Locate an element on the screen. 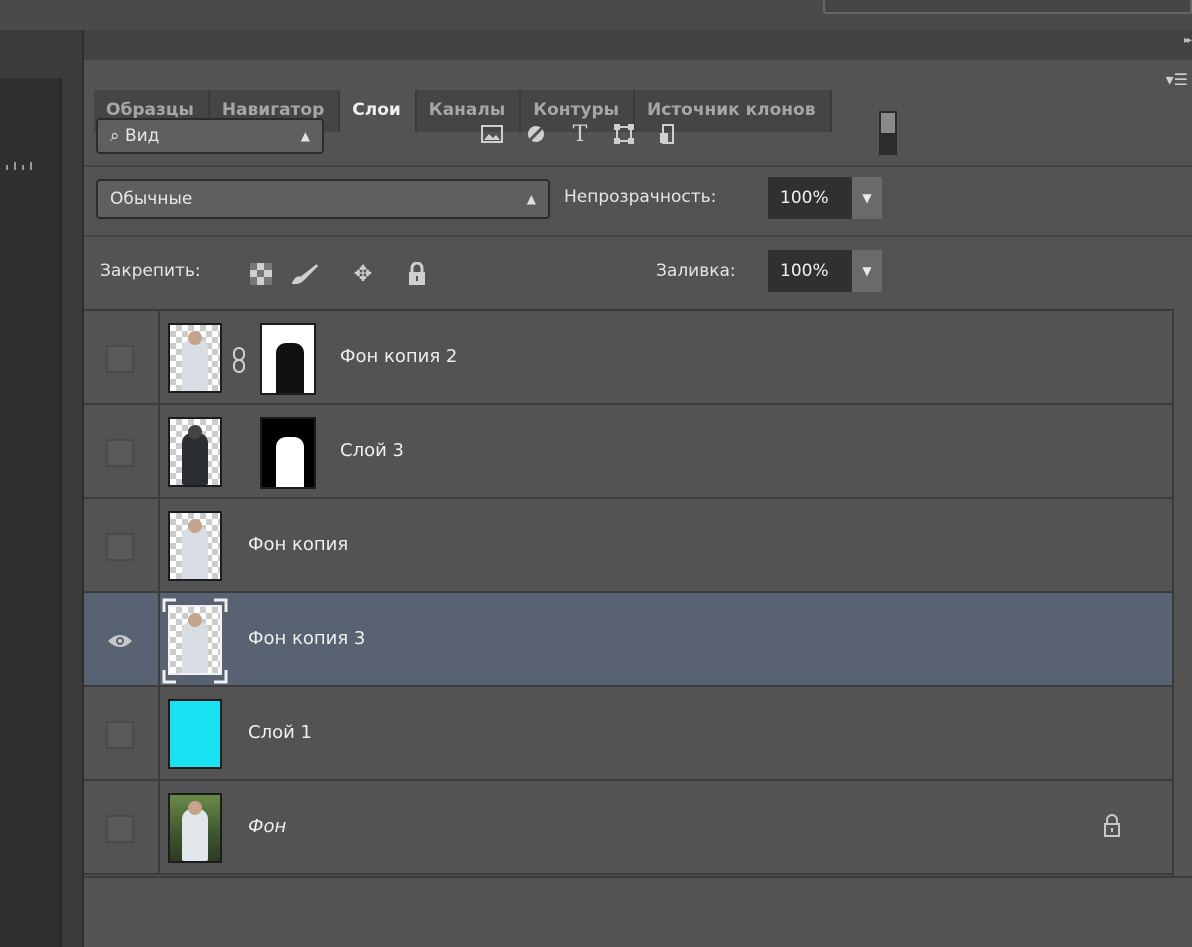 The height and width of the screenshot is (947, 1192). selection-corners is located at coordinates (195, 641).